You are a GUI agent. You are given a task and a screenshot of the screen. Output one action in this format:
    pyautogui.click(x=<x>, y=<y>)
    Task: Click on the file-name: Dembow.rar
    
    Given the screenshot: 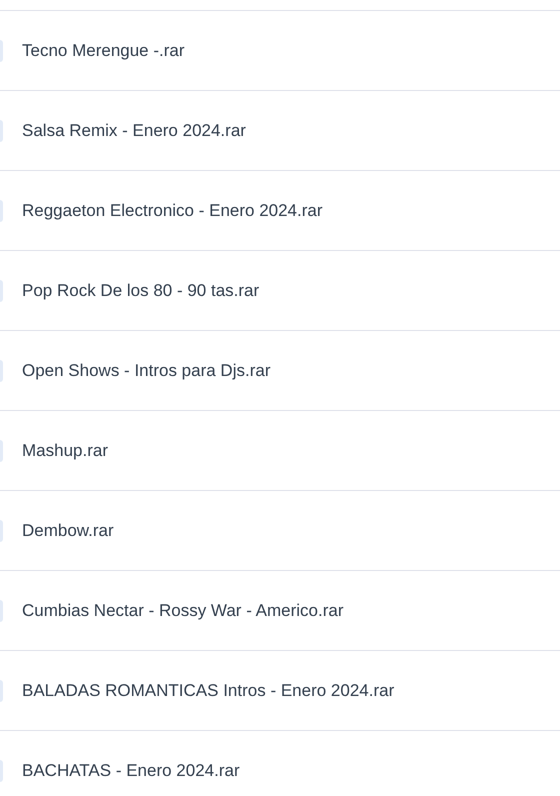 What is the action you would take?
    pyautogui.click(x=68, y=531)
    